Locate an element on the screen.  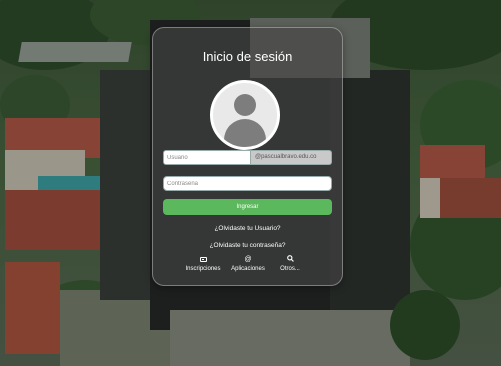
user-avatar-icon is located at coordinates (245, 115).